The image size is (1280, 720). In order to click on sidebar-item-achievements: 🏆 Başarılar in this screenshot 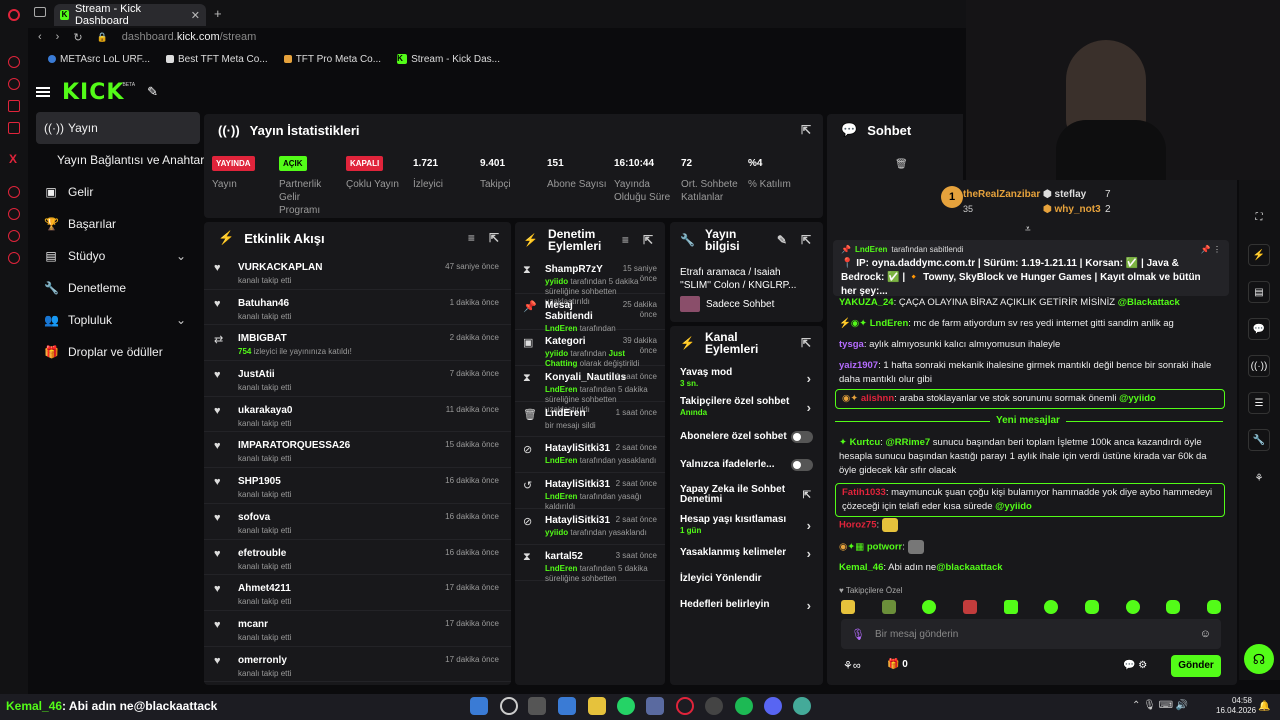, I will do `click(118, 224)`.